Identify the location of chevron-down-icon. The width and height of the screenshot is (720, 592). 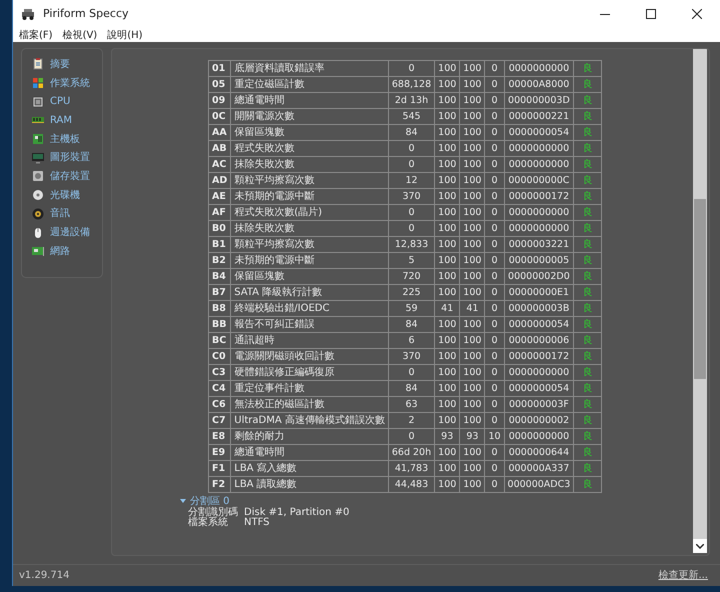
(700, 546).